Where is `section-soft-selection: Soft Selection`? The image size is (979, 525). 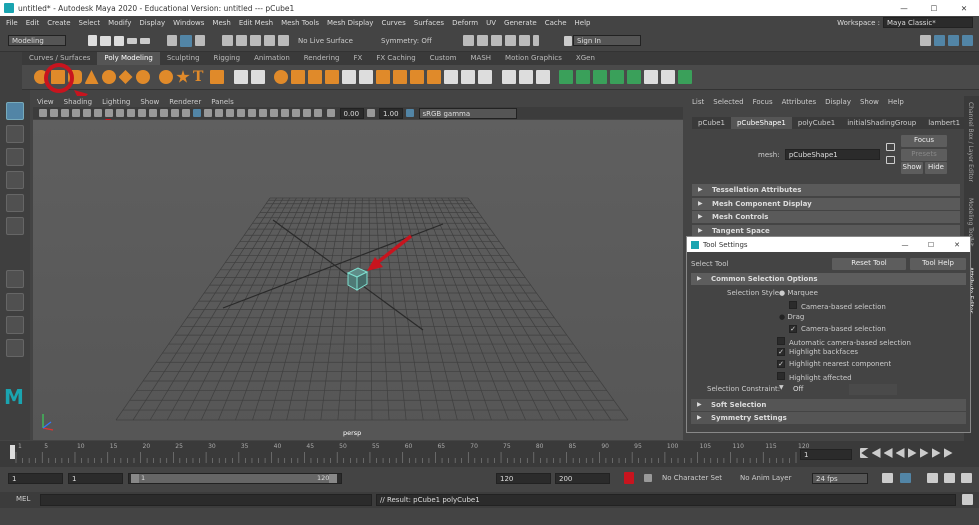 section-soft-selection: Soft Selection is located at coordinates (828, 404).